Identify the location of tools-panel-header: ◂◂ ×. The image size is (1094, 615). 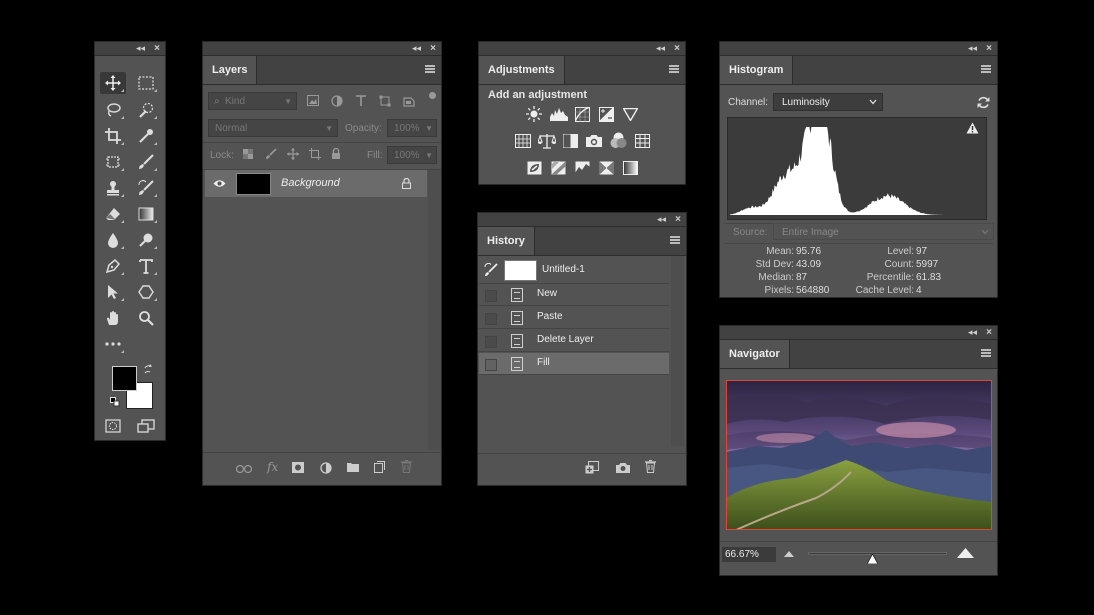
(130, 49).